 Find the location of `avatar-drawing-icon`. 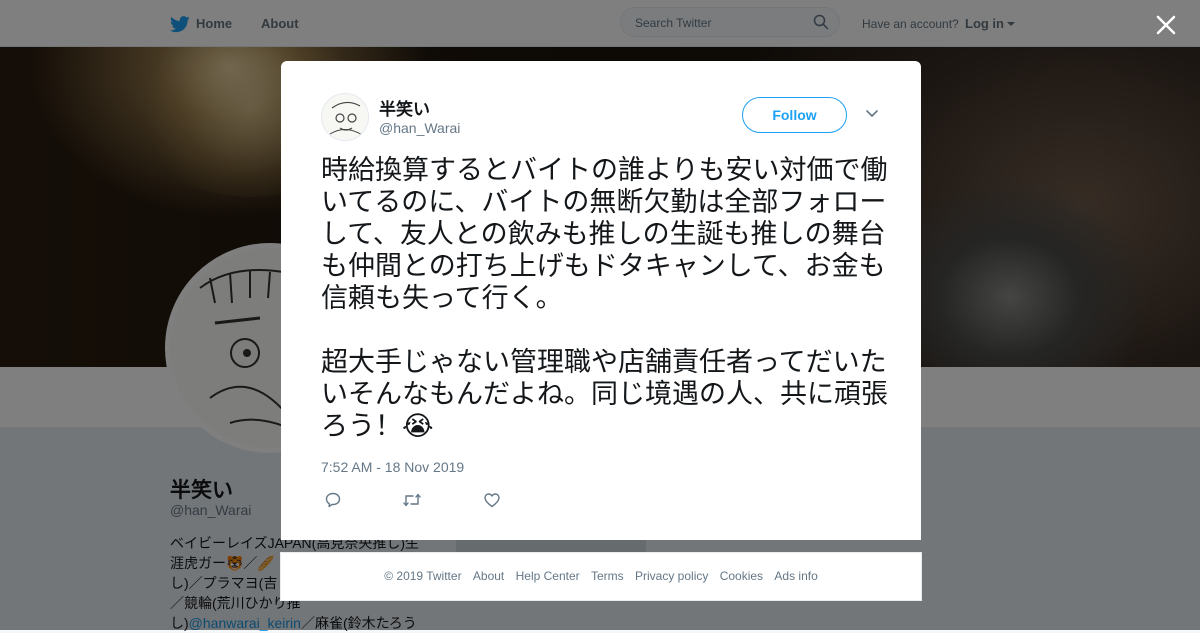

avatar-drawing-icon is located at coordinates (345, 117).